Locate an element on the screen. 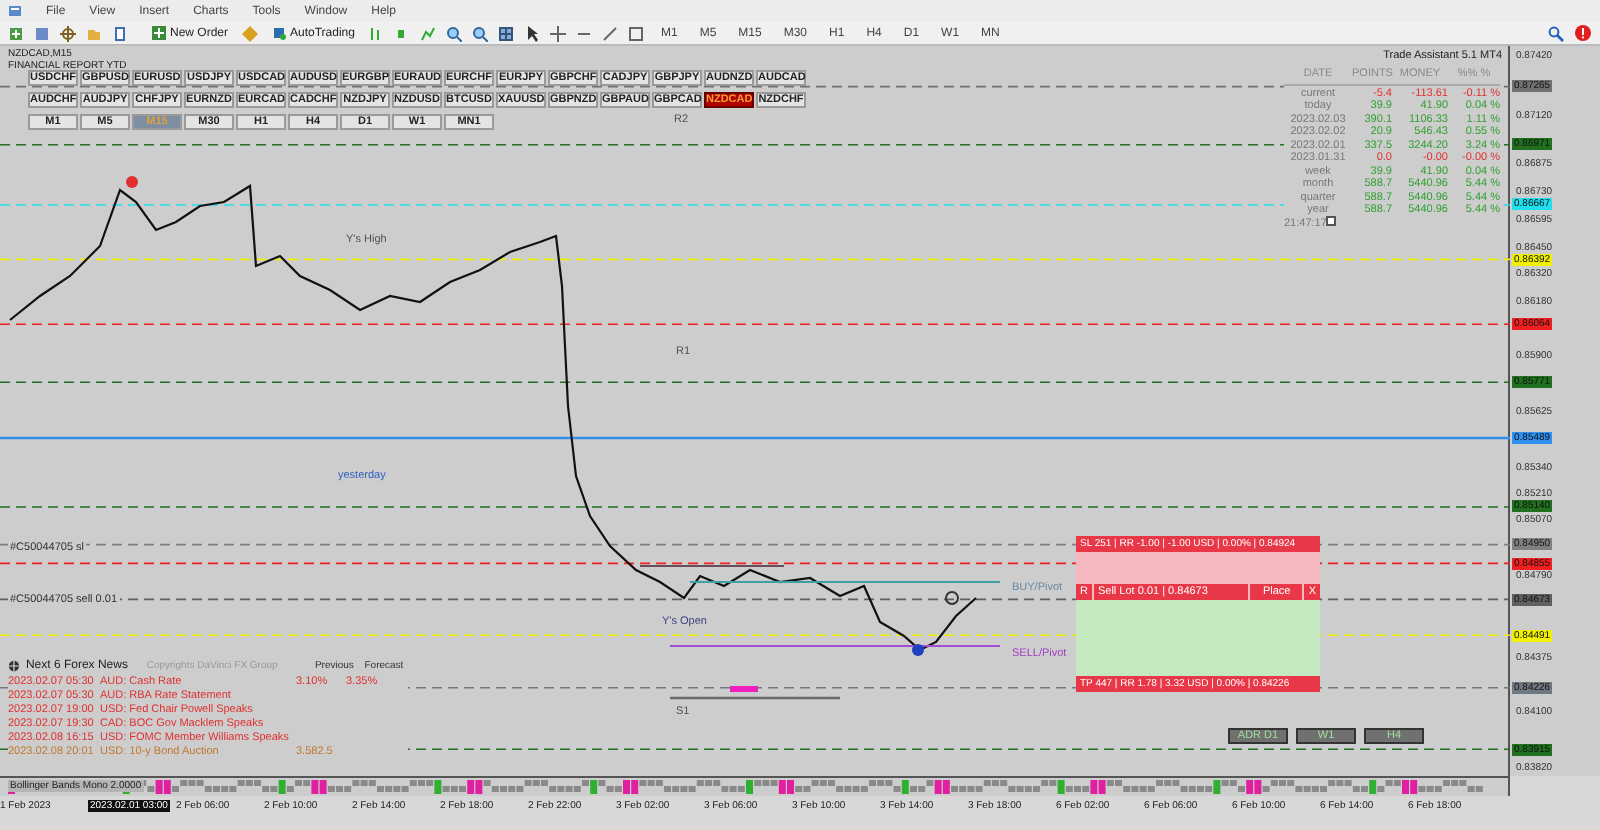  marker-bar is located at coordinates (744, 689).